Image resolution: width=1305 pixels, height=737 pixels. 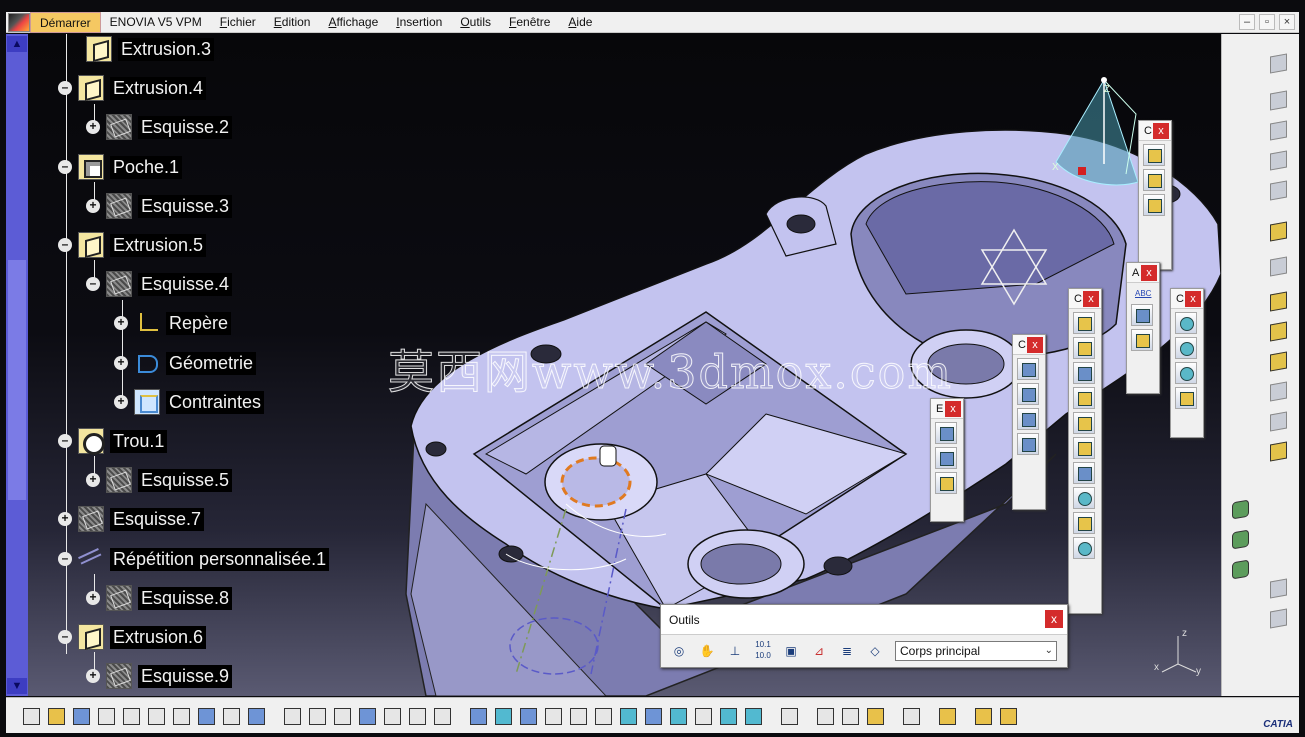 I want to click on list-icon: ≣, so click(x=847, y=651).